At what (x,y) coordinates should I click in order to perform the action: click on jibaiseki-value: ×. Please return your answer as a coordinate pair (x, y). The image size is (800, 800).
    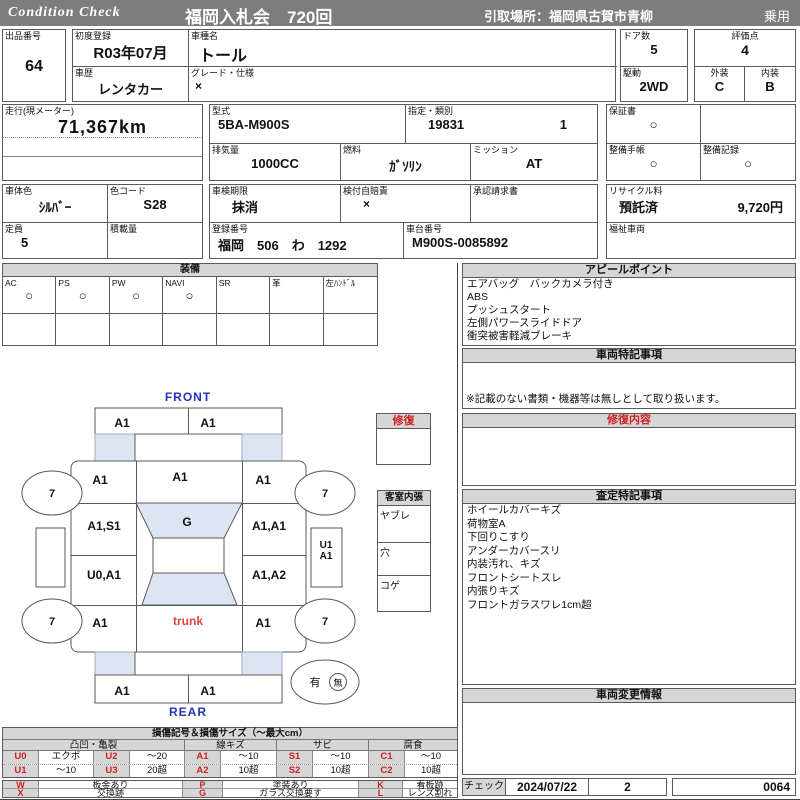
    Looking at the image, I should click on (367, 204).